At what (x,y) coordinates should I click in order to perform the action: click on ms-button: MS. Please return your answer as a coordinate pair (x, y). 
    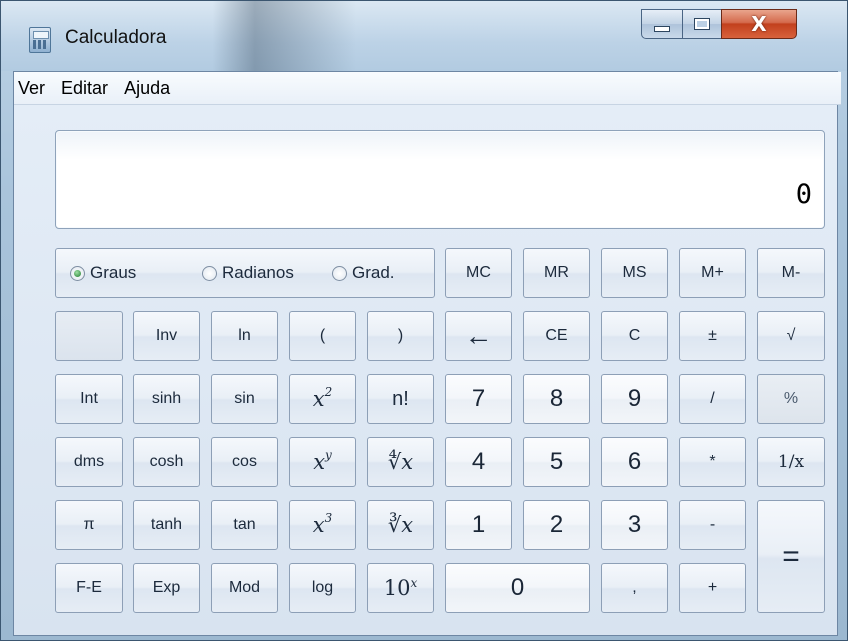
    Looking at the image, I should click on (634, 273).